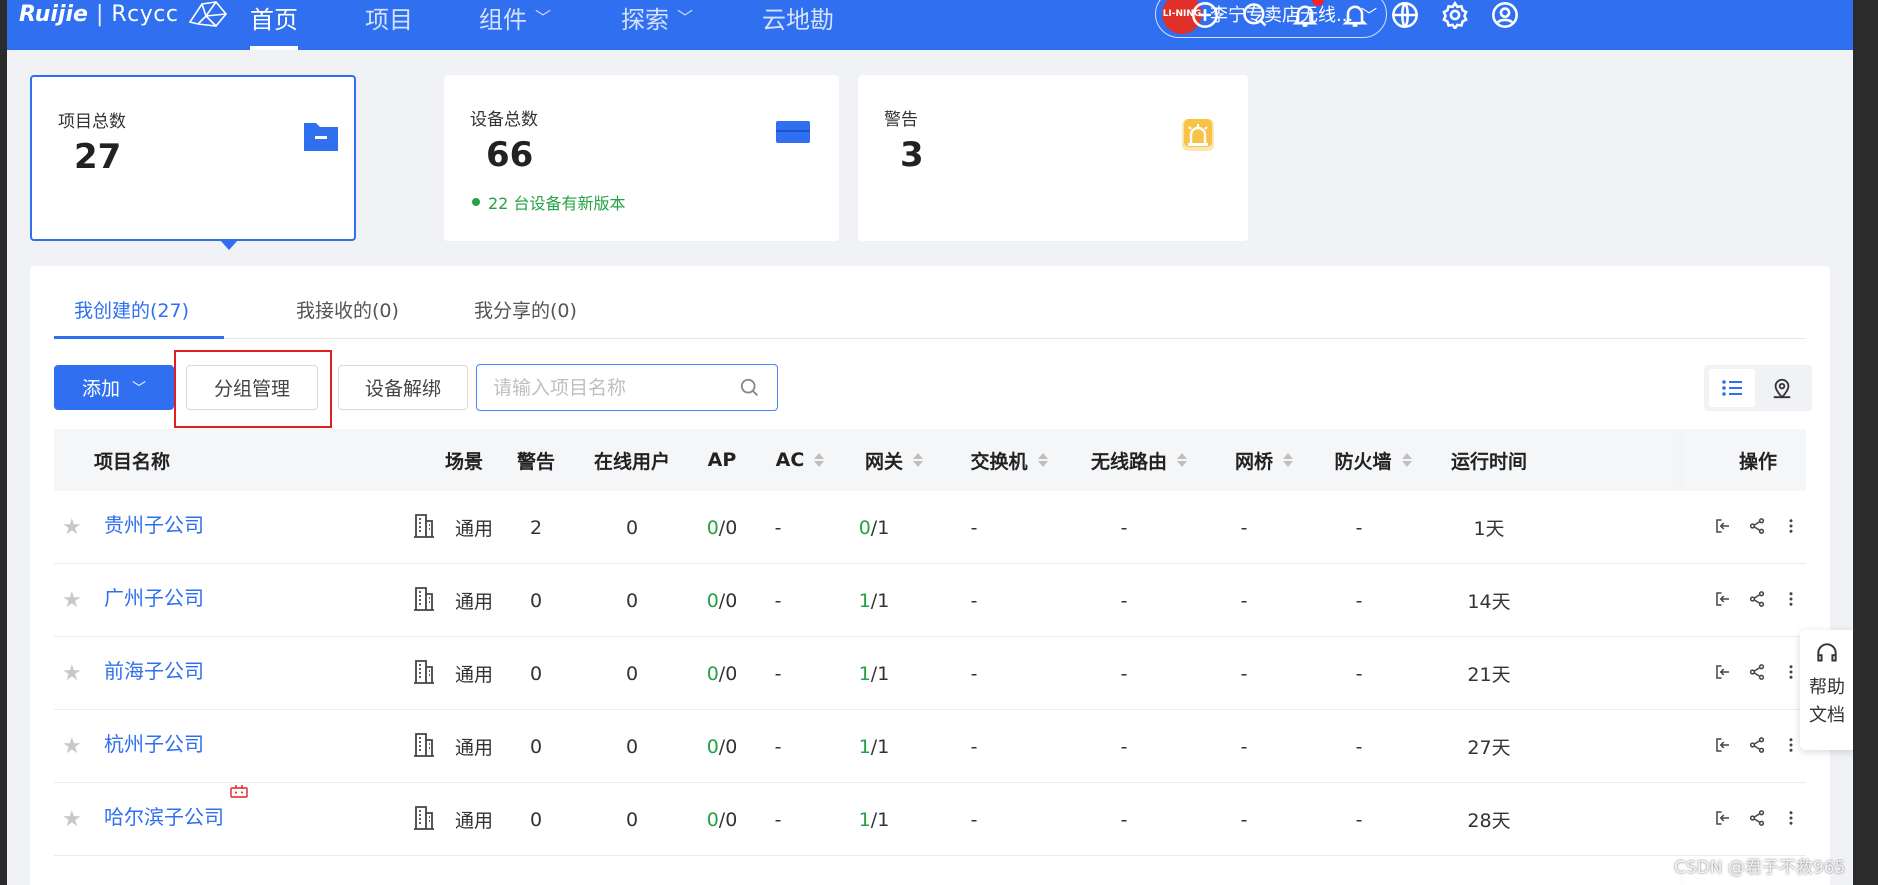 The image size is (1878, 885). Describe the element at coordinates (1244, 819) in the screenshot. I see `bridge-value: -` at that location.